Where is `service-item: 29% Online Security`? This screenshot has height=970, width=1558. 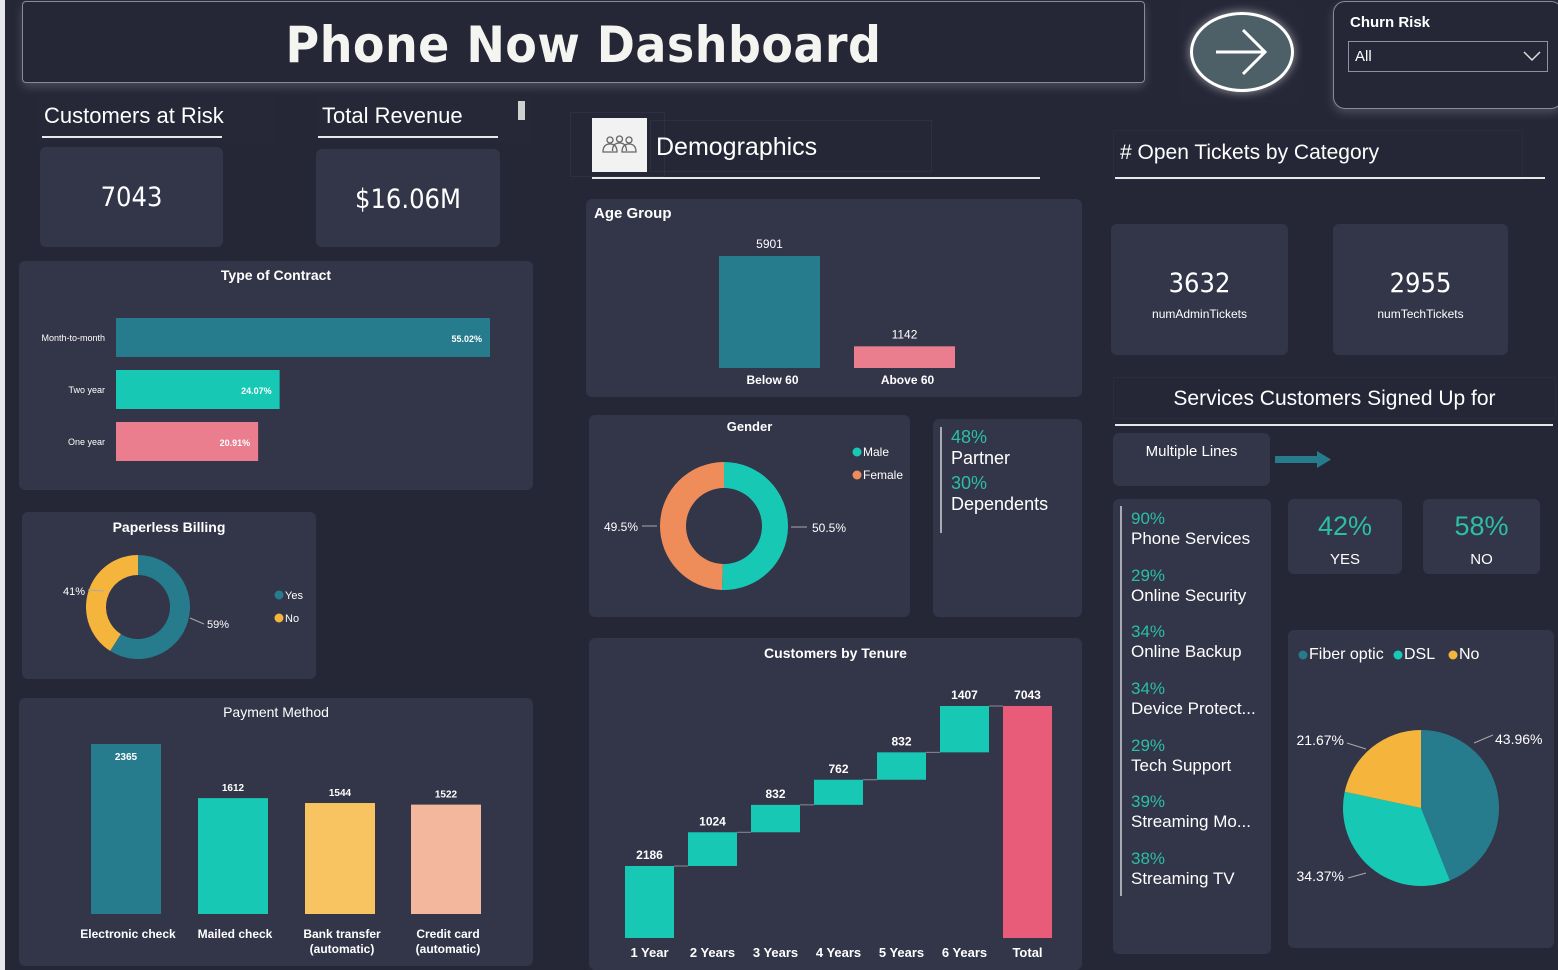
service-item: 29% Online Security is located at coordinates (1193, 594).